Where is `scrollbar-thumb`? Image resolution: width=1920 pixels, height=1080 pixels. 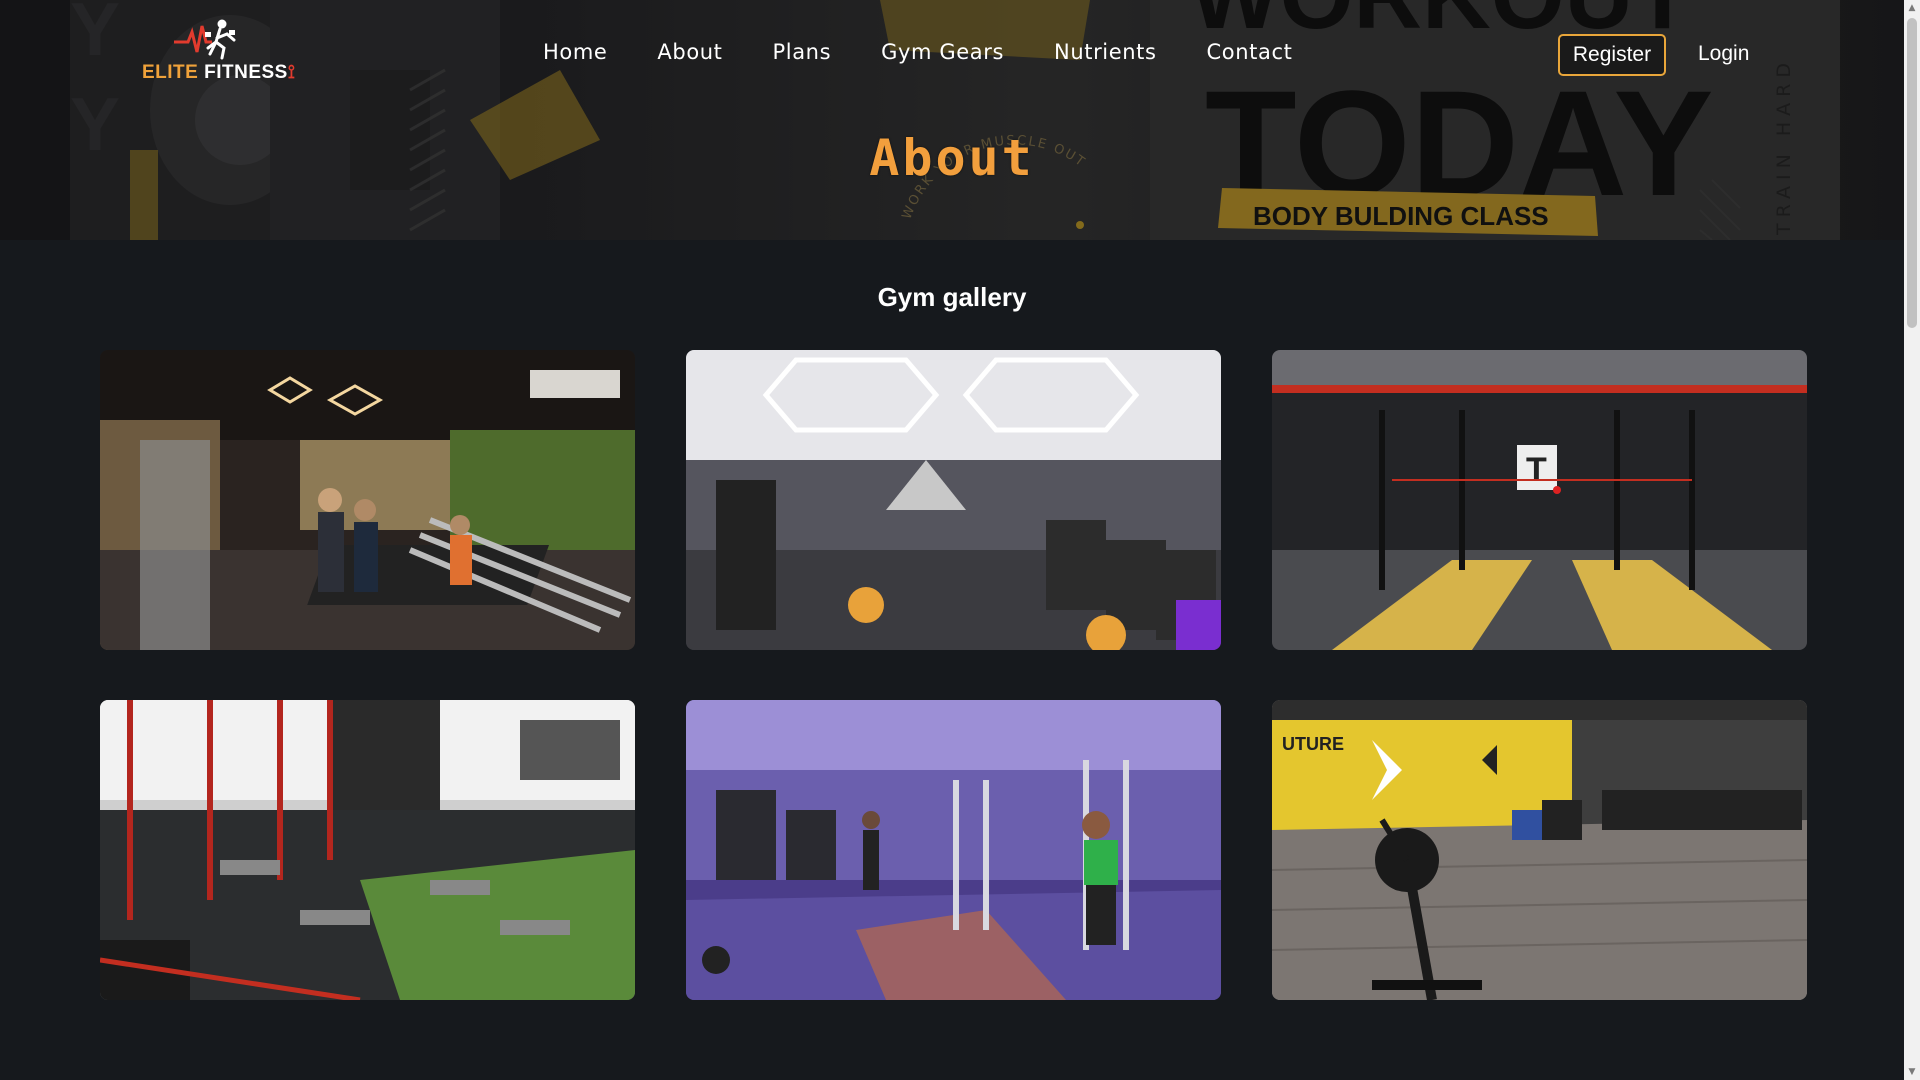 scrollbar-thumb is located at coordinates (1912, 173).